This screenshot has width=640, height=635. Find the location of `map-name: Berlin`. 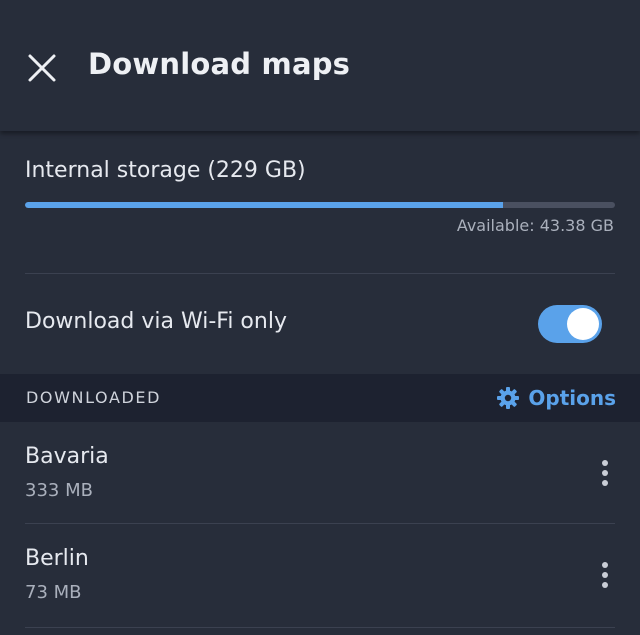

map-name: Berlin is located at coordinates (57, 558).